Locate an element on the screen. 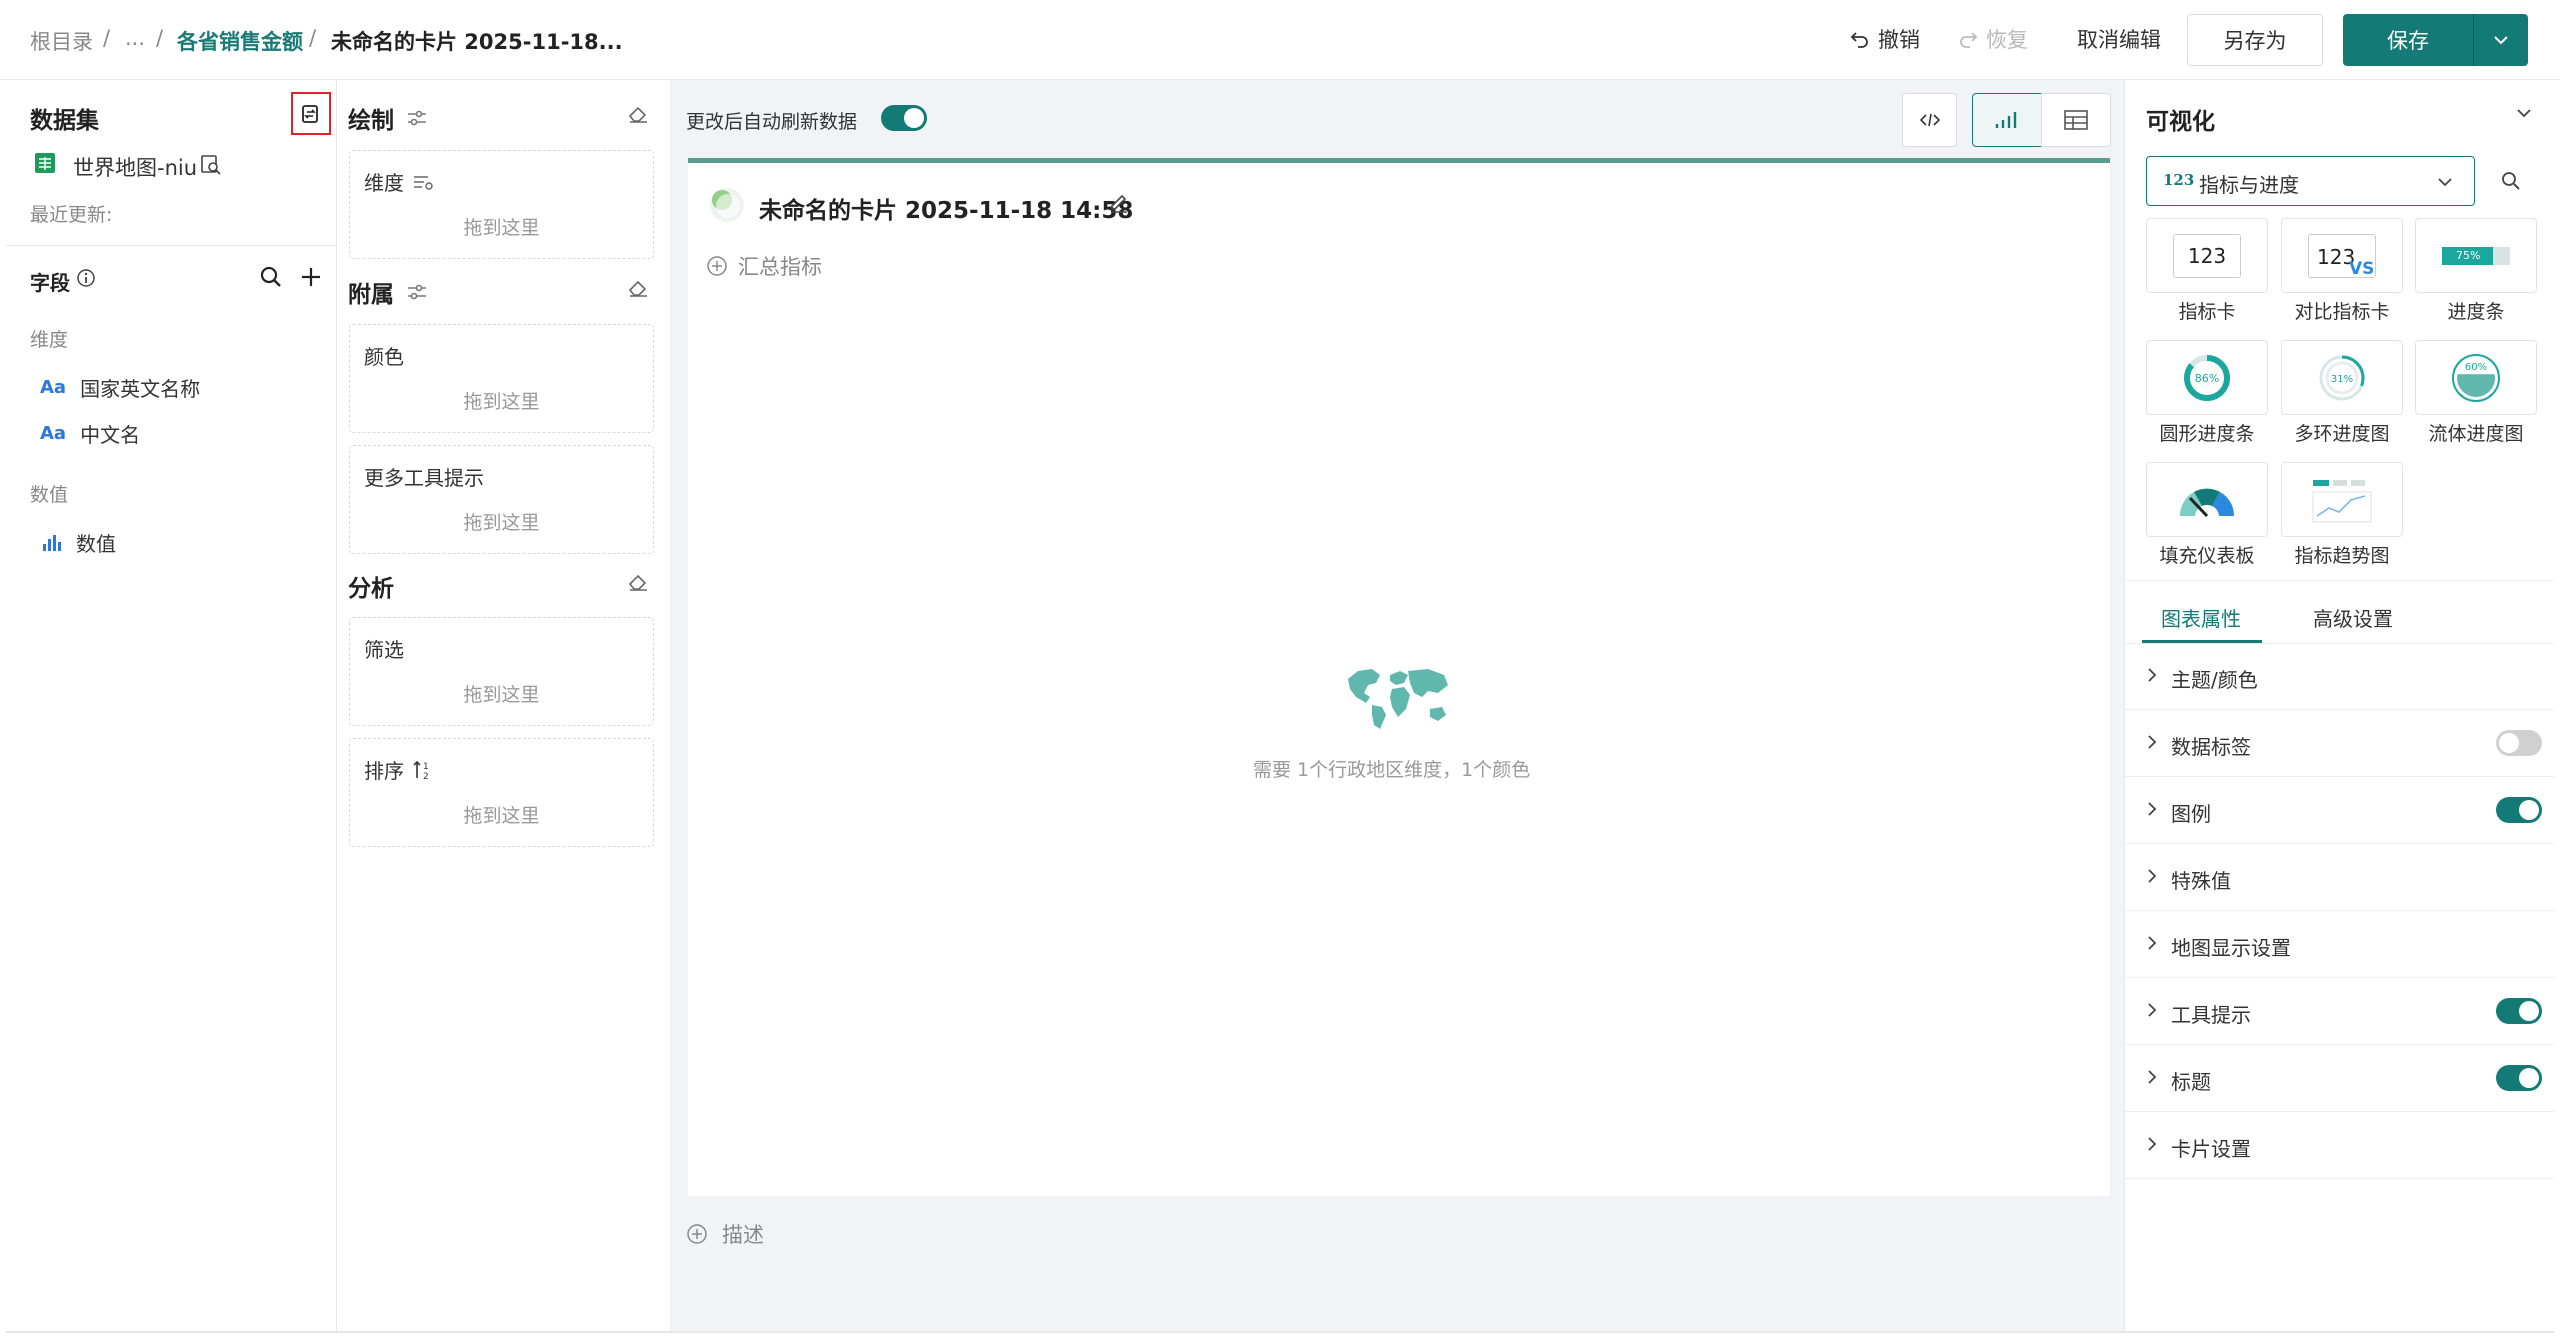 The image size is (2560, 1337). liquid-progress-tile: 60% is located at coordinates (2476, 377).